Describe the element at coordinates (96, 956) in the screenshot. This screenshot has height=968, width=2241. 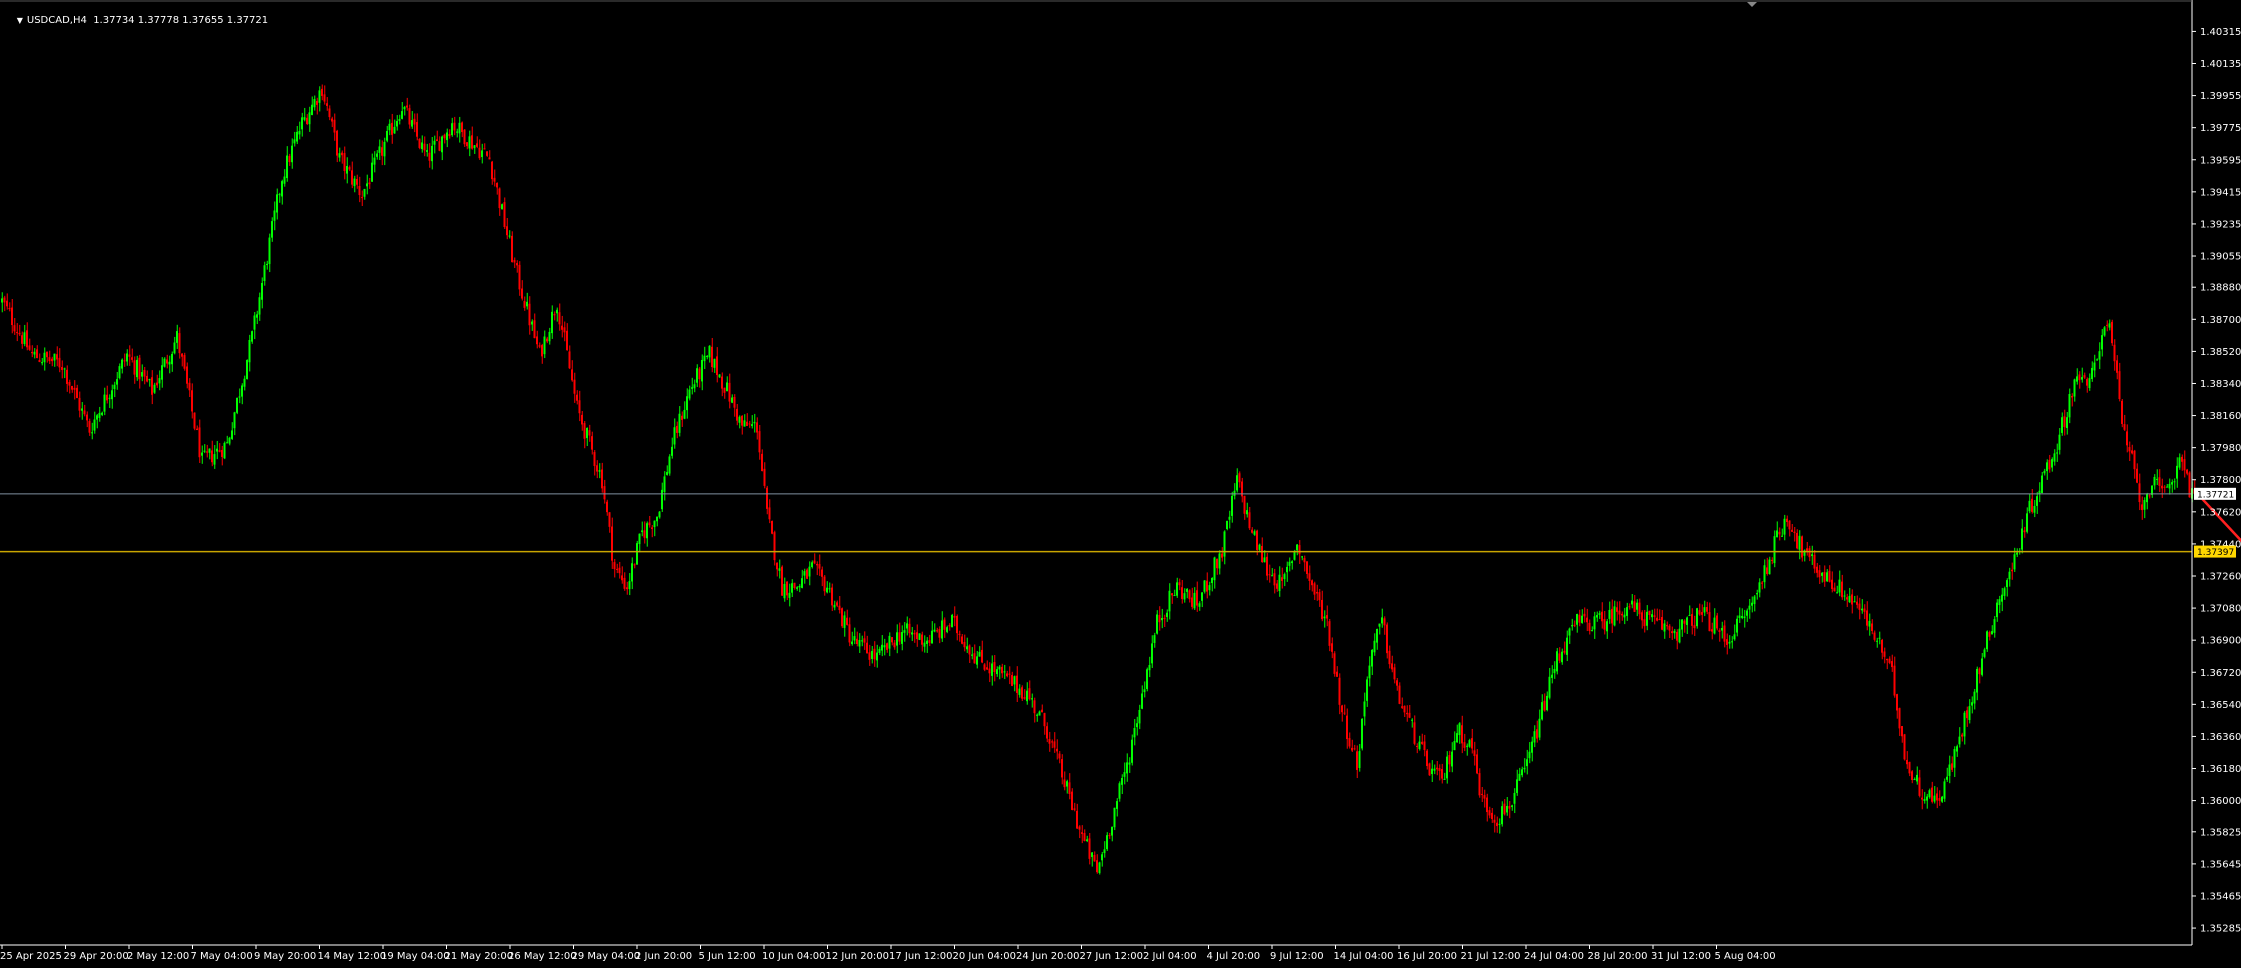
I see `x-tick-label: 29 Apr 20:00` at that location.